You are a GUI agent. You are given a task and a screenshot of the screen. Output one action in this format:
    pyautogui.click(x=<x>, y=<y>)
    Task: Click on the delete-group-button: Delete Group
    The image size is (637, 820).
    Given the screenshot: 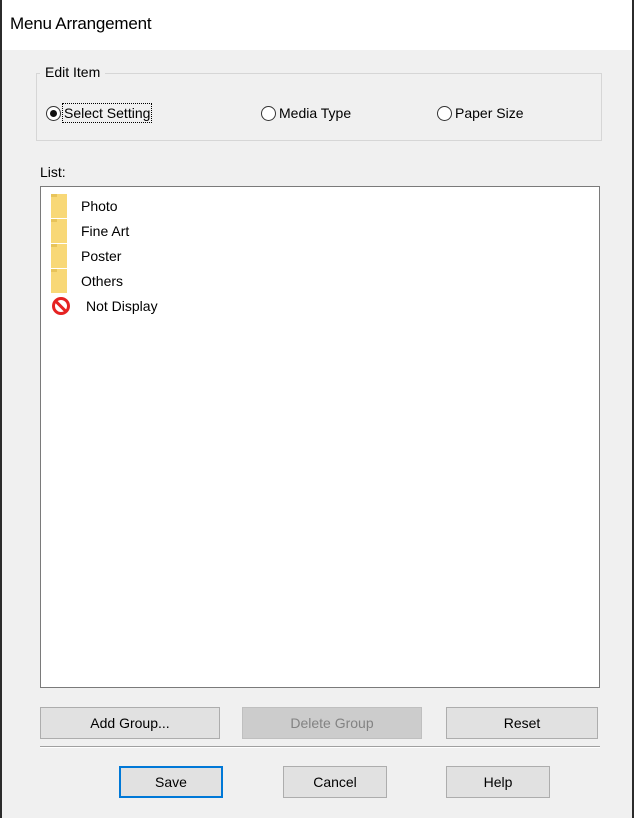 What is the action you would take?
    pyautogui.click(x=332, y=723)
    